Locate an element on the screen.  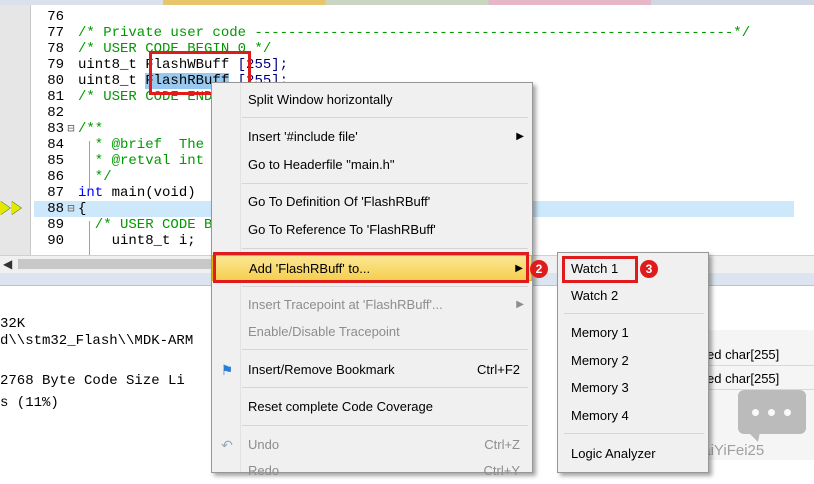
menu-item-undo: ↶ Undo Ctrl+Z is located at coordinates (372, 445).